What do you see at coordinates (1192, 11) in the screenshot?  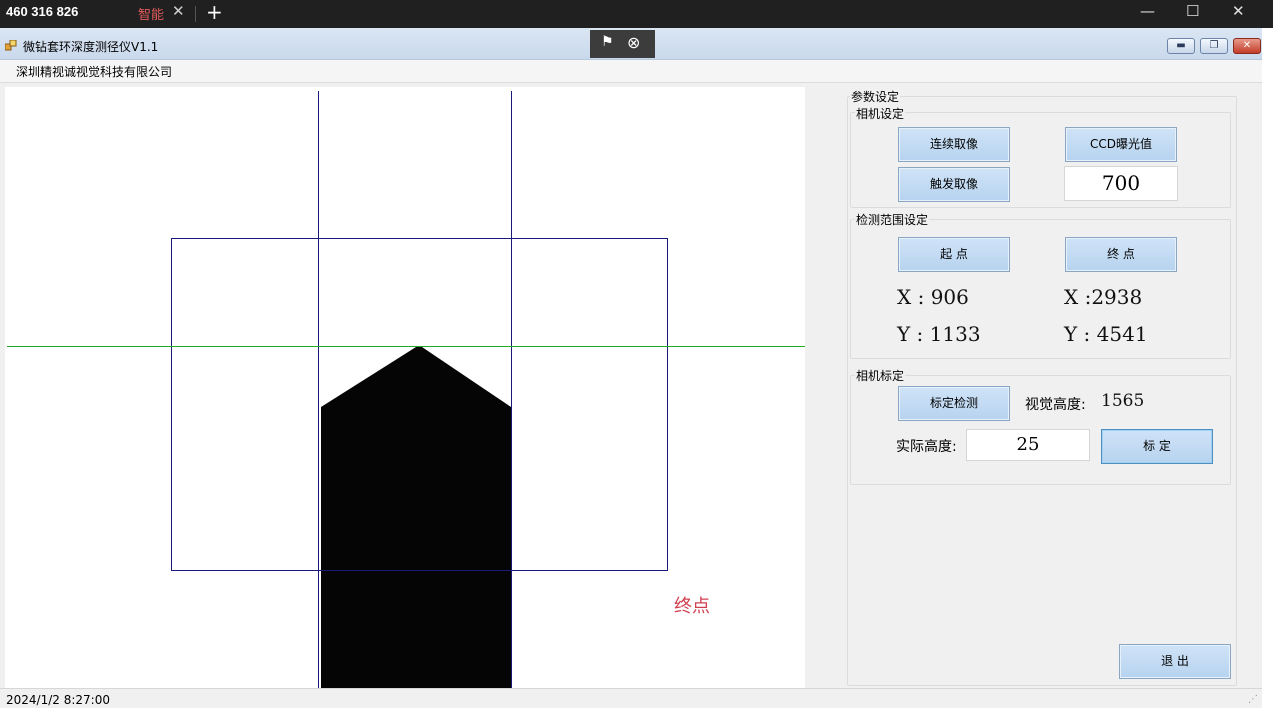 I see `maximize-icon: ☐` at bounding box center [1192, 11].